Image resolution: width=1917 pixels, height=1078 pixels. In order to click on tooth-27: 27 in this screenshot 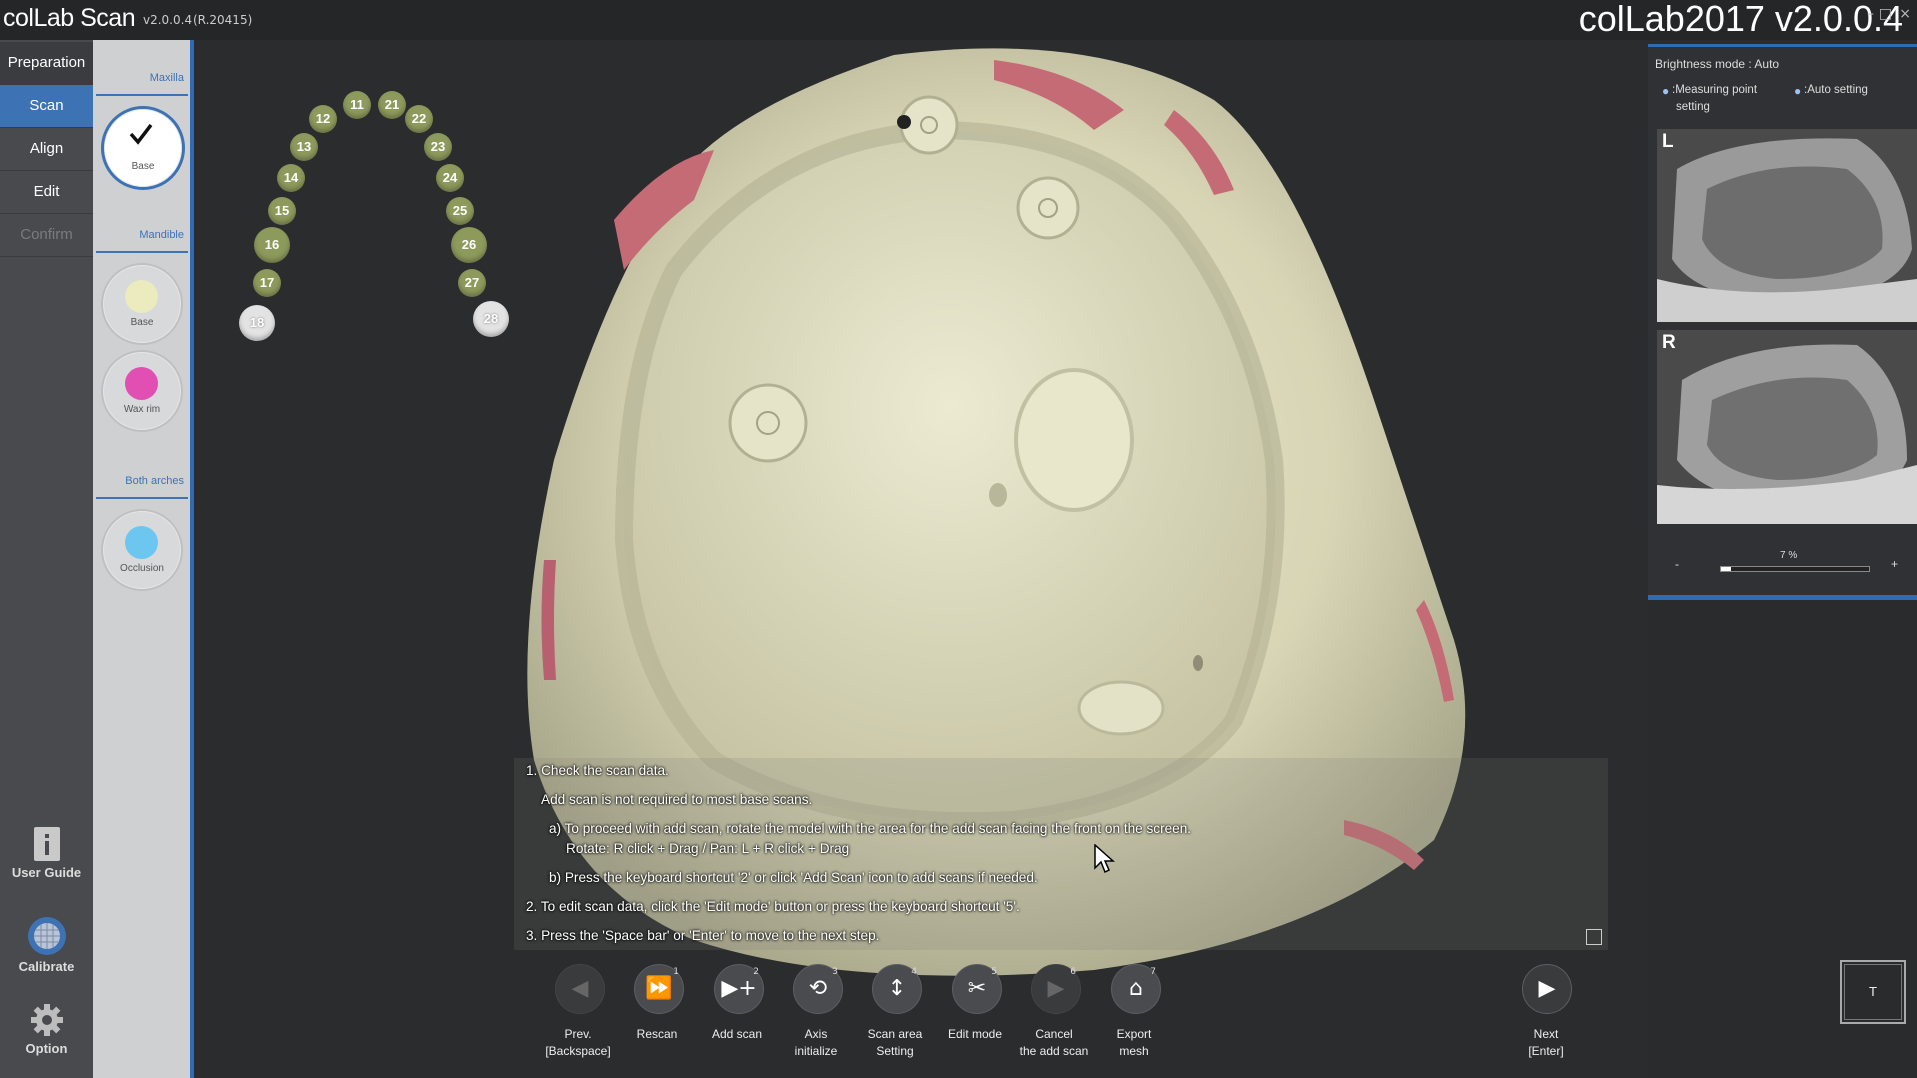, I will do `click(472, 283)`.